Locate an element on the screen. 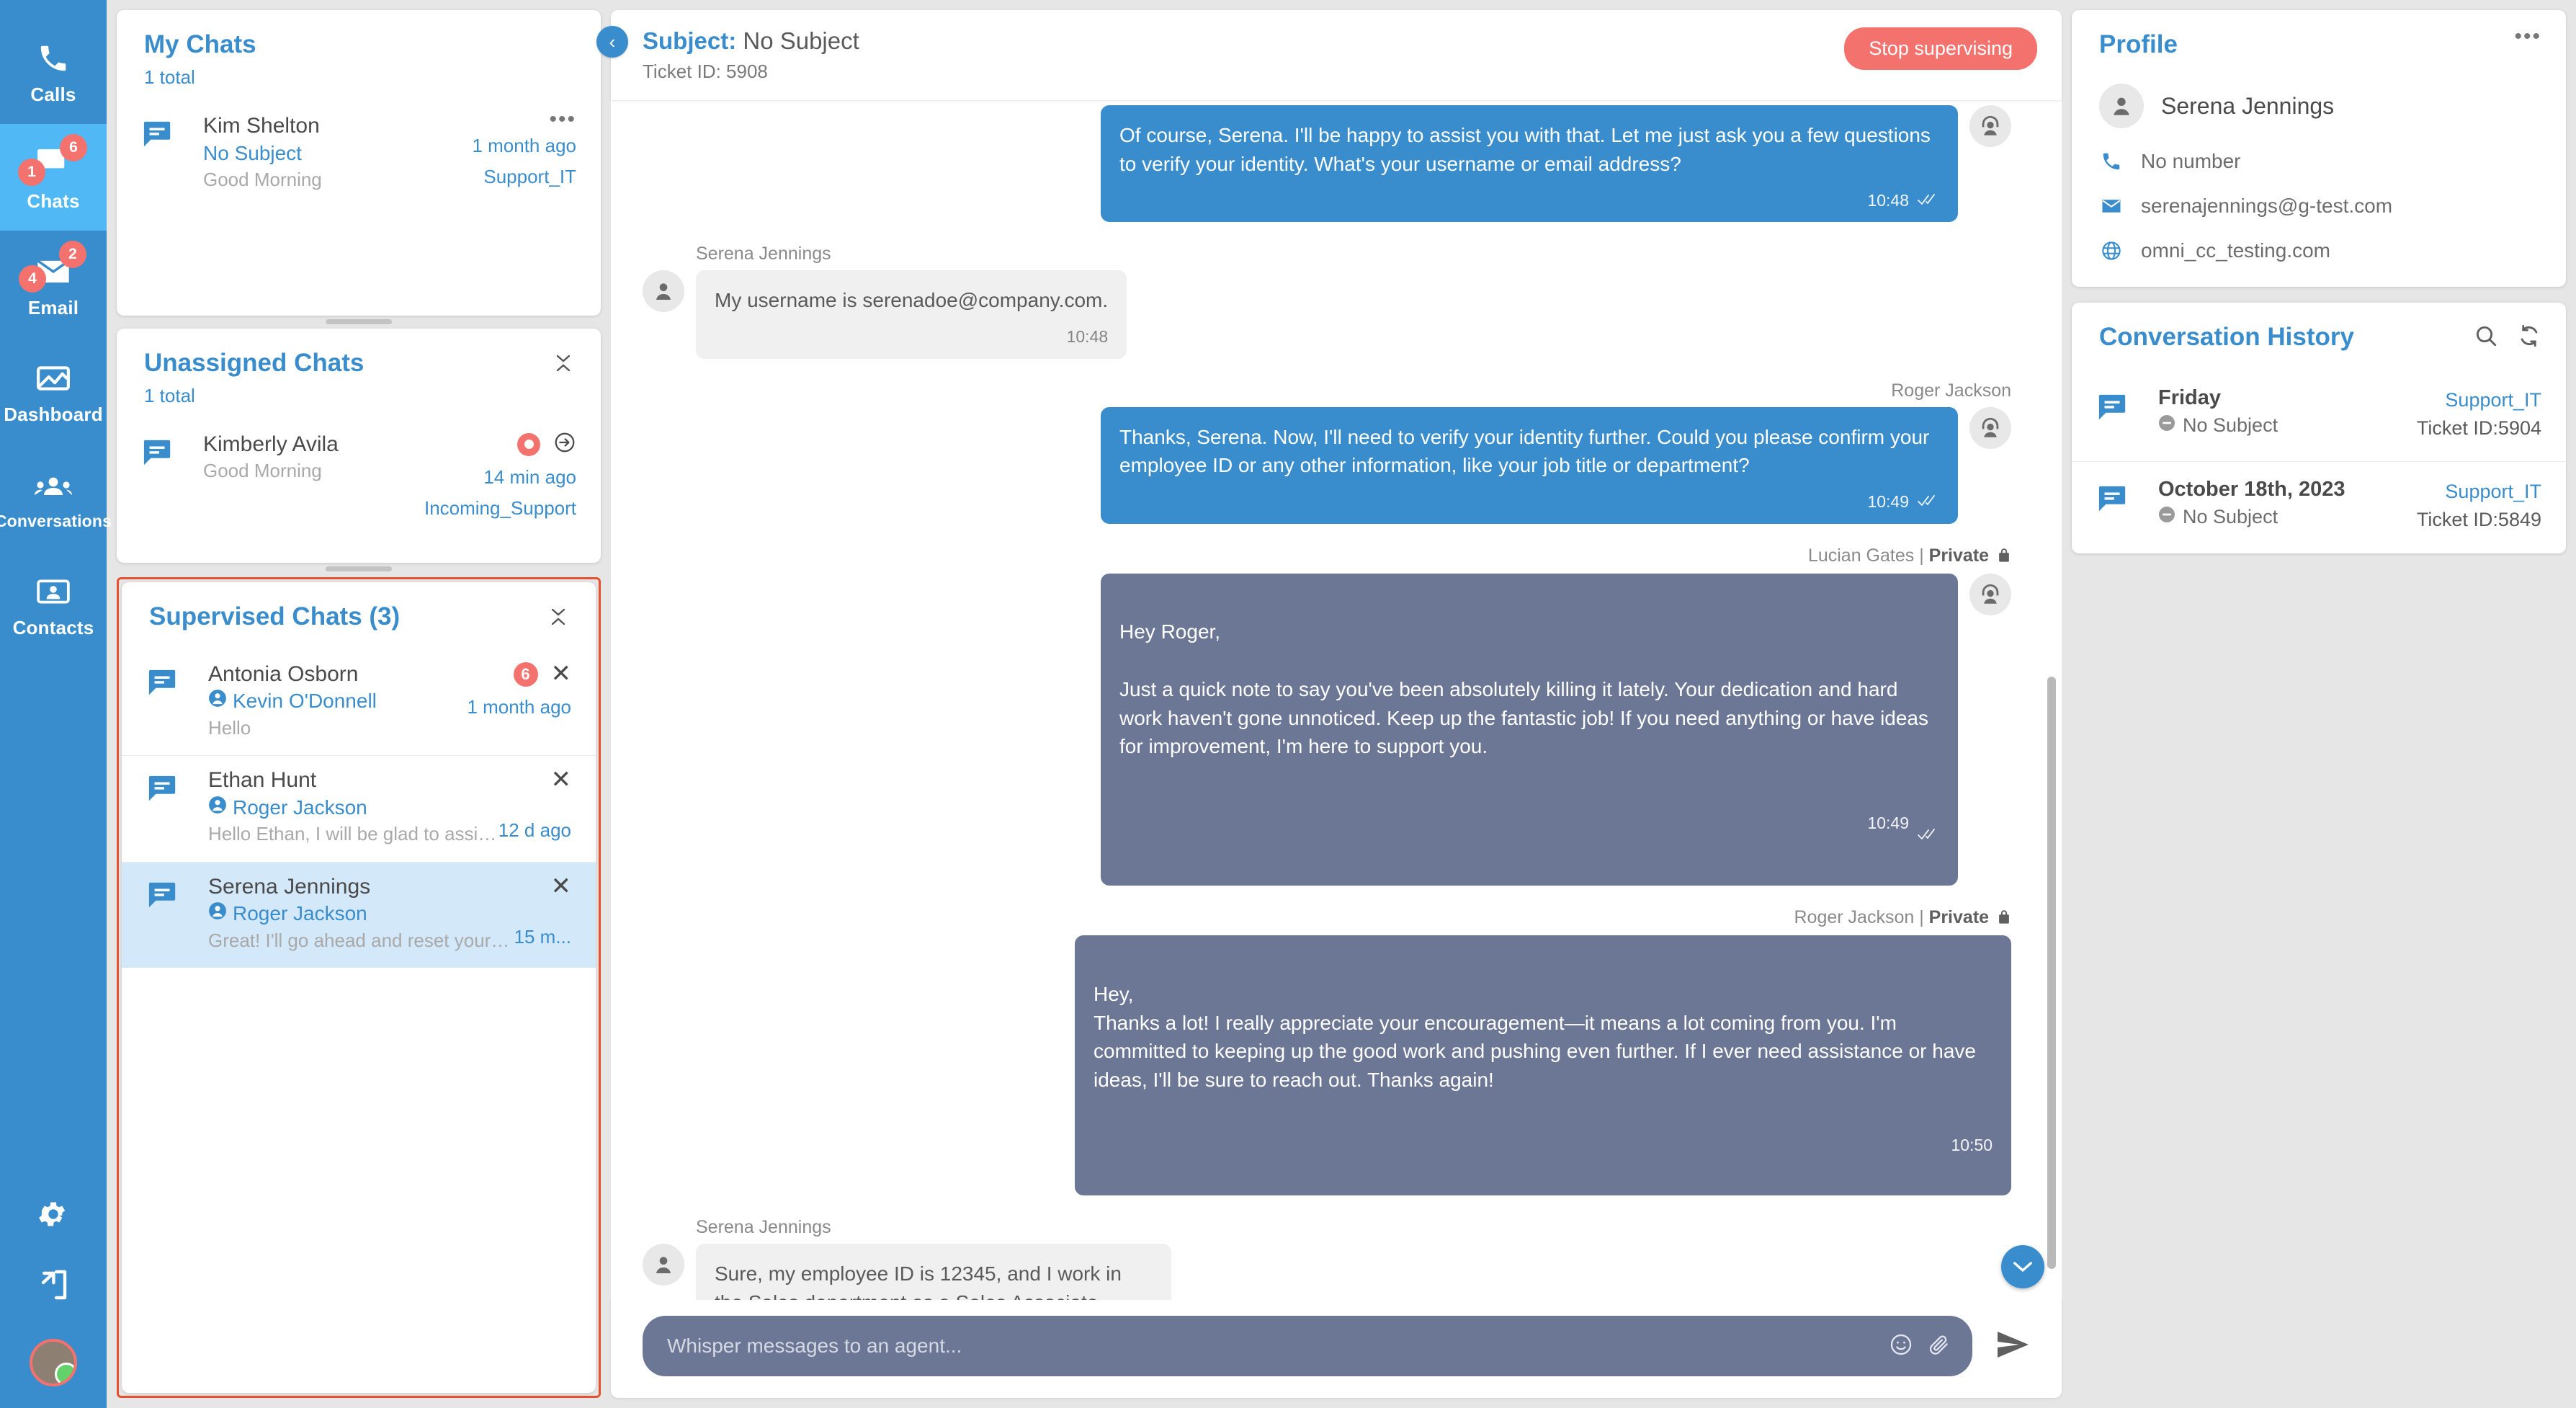 This screenshot has height=1408, width=2576. sidebar-item-contacts: Contacts is located at coordinates (53, 604).